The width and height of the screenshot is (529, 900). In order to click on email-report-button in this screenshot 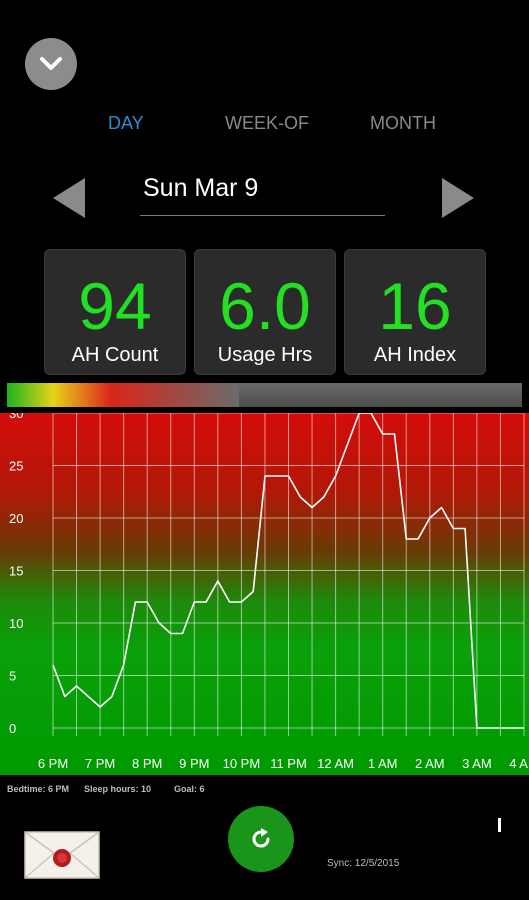, I will do `click(62, 855)`.